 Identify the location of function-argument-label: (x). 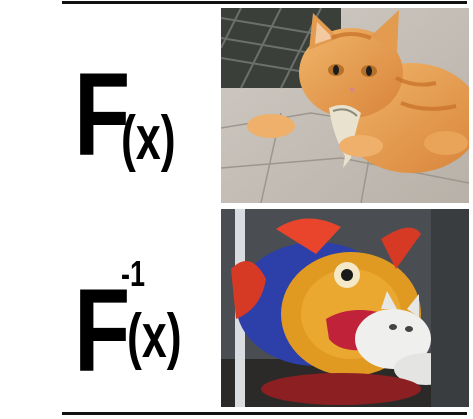
(148, 138).